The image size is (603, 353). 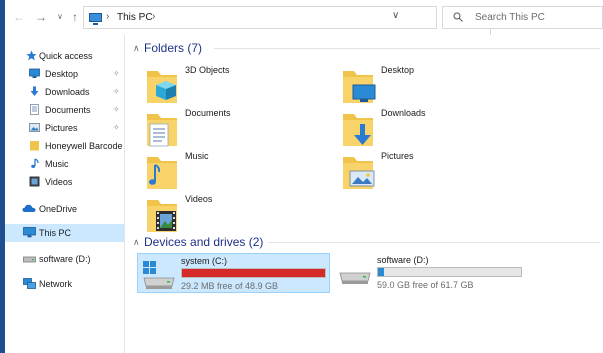 What do you see at coordinates (199, 199) in the screenshot?
I see `folder-label: Videos` at bounding box center [199, 199].